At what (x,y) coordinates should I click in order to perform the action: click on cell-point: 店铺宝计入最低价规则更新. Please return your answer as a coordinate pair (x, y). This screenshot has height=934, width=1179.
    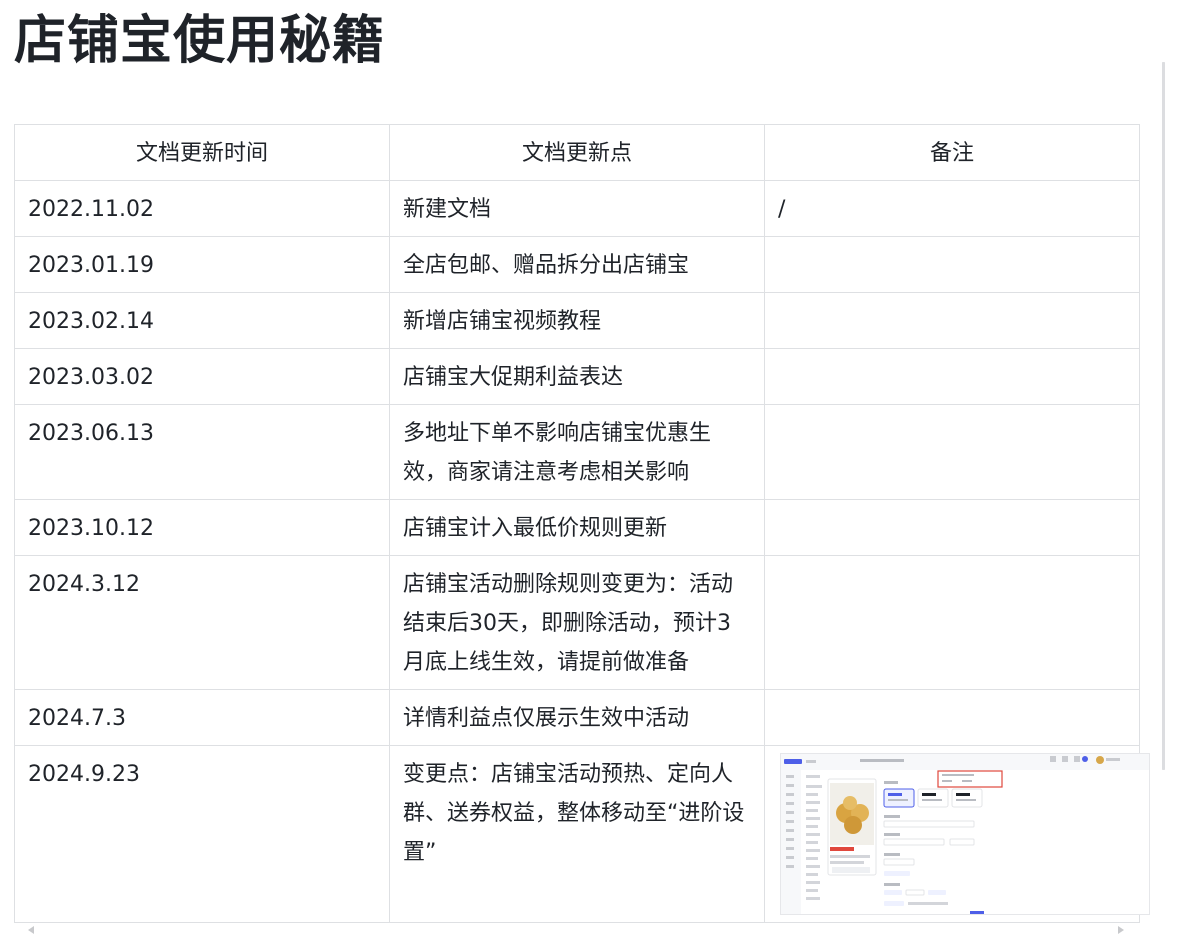
    Looking at the image, I should click on (577, 527).